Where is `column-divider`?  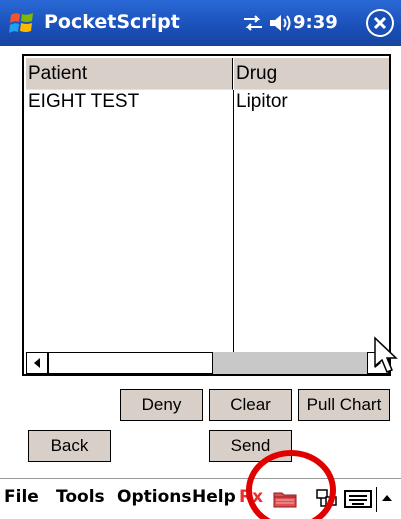 column-divider is located at coordinates (233, 221).